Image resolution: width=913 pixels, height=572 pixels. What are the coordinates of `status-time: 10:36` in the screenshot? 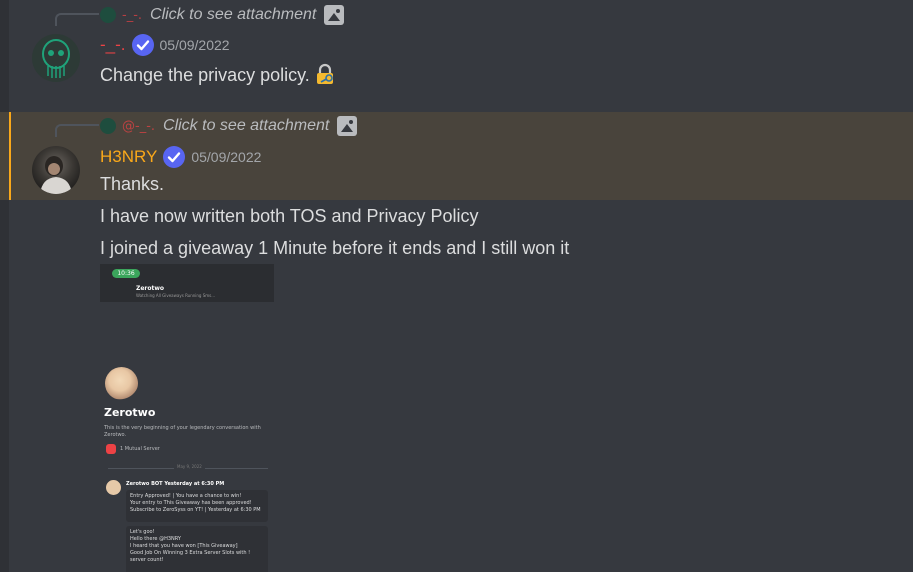 It's located at (126, 273).